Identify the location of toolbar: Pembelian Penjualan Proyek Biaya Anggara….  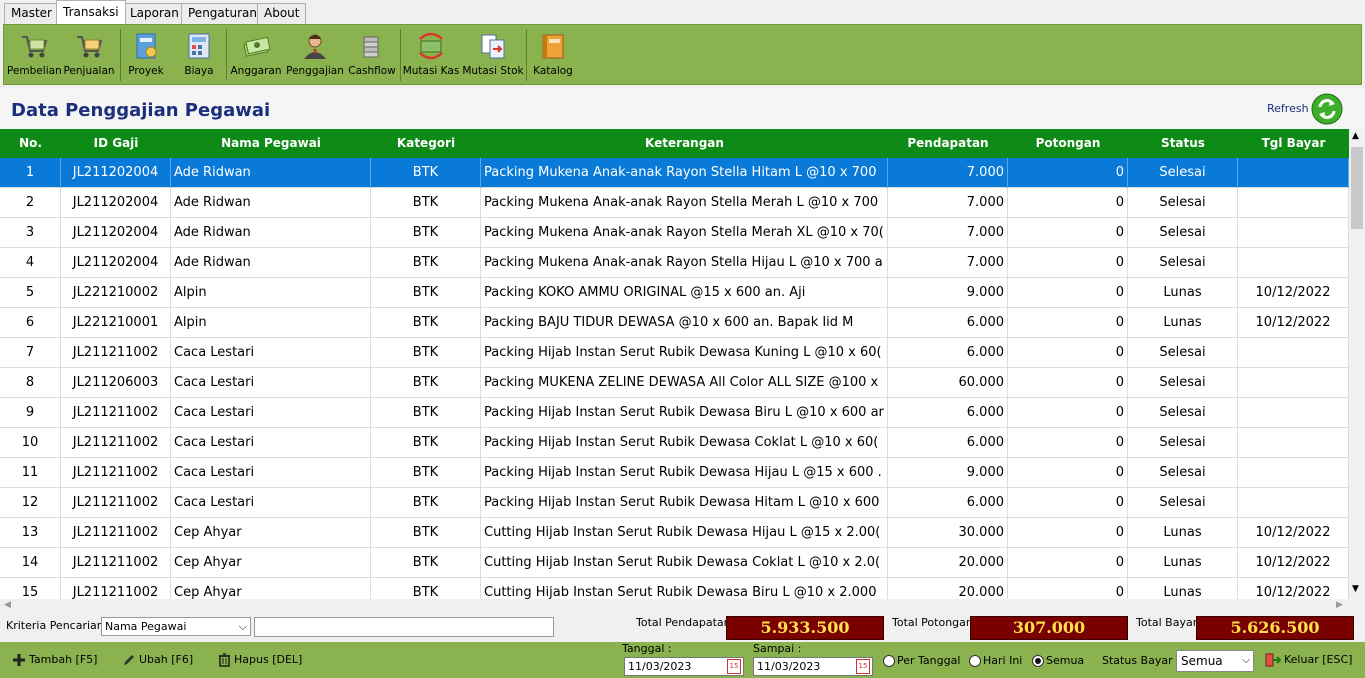
(682, 54).